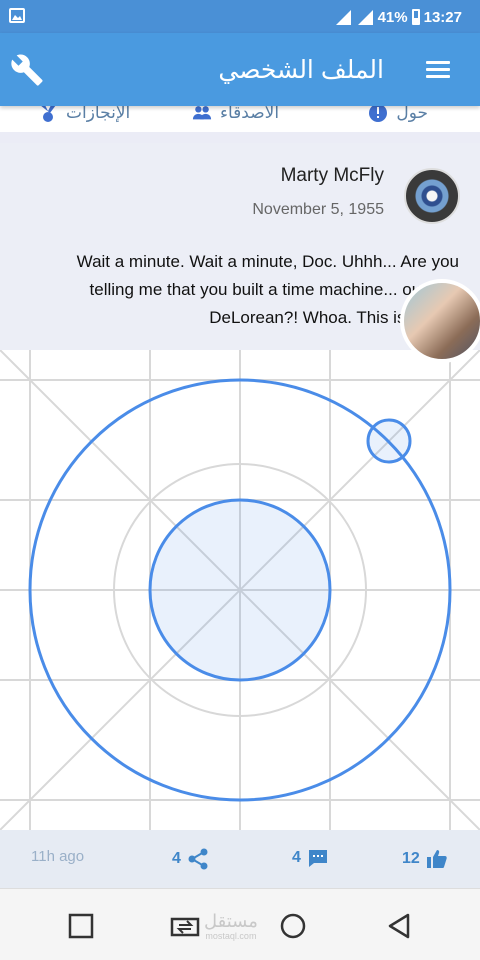 The image size is (480, 960). I want to click on sim-switch-icon, so click(185, 927).